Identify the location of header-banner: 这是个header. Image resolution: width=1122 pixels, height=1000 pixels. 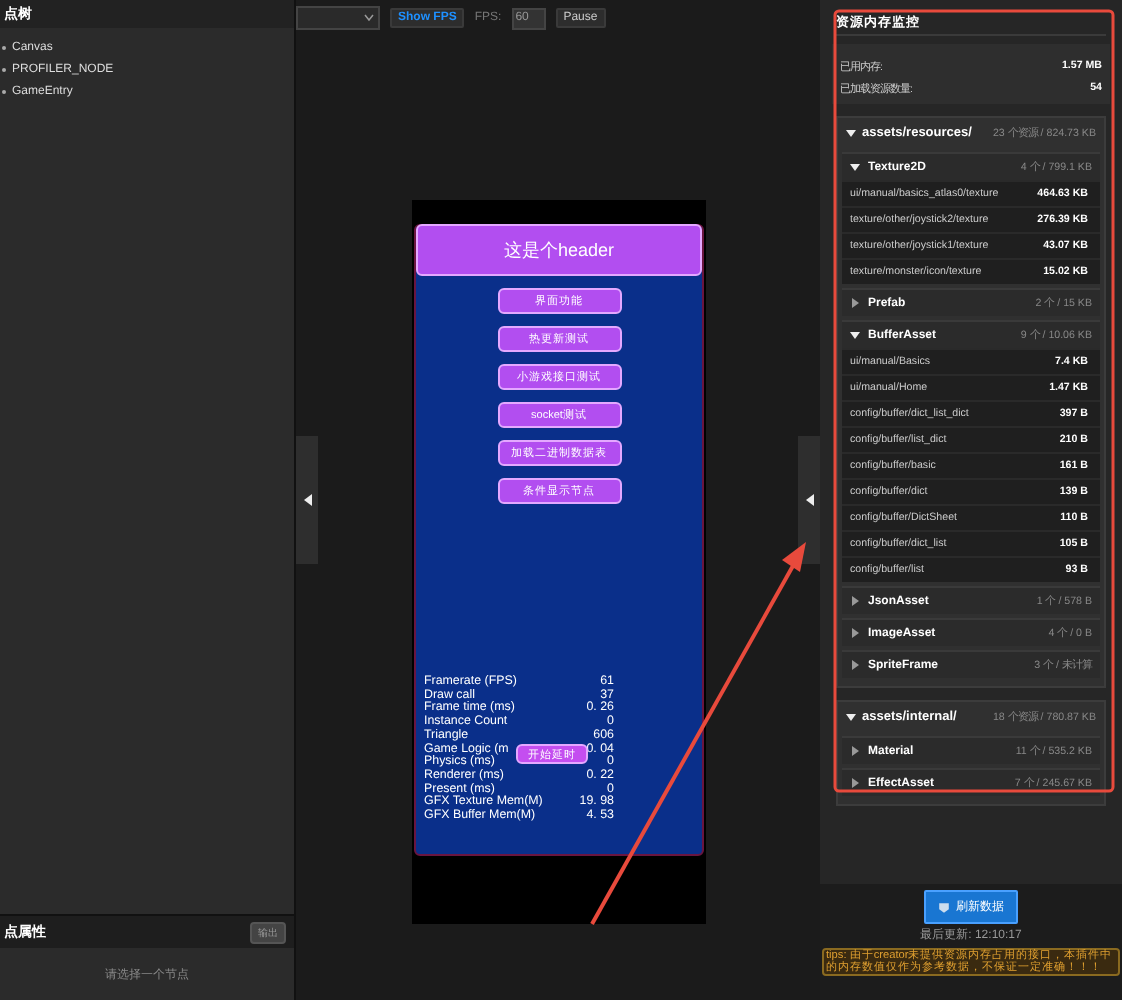
(559, 250).